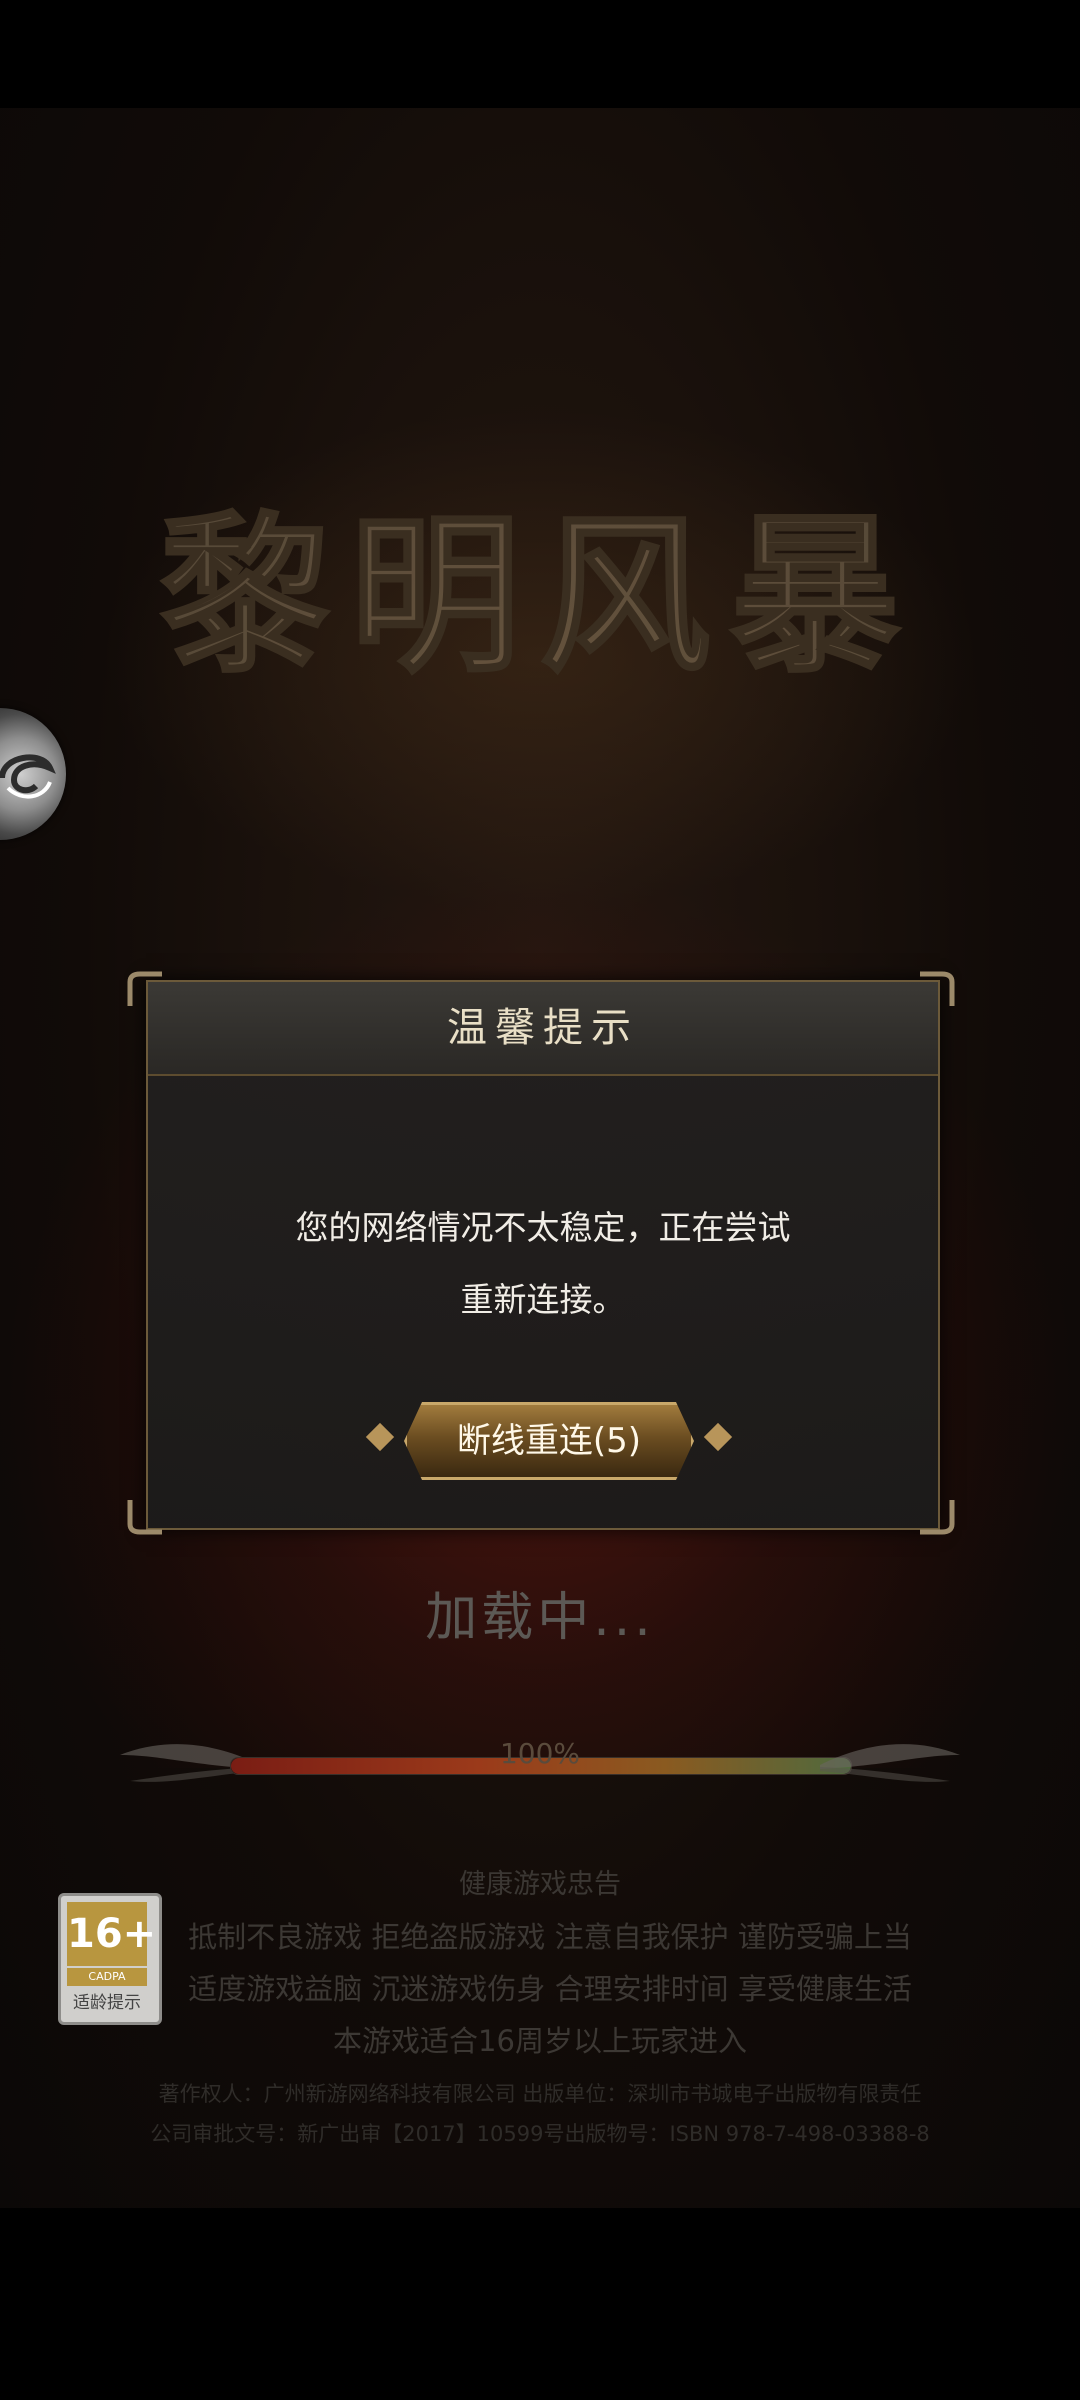 Image resolution: width=1080 pixels, height=2400 pixels. What do you see at coordinates (144, 1517) in the screenshot?
I see `corner-ornament-bottom-left` at bounding box center [144, 1517].